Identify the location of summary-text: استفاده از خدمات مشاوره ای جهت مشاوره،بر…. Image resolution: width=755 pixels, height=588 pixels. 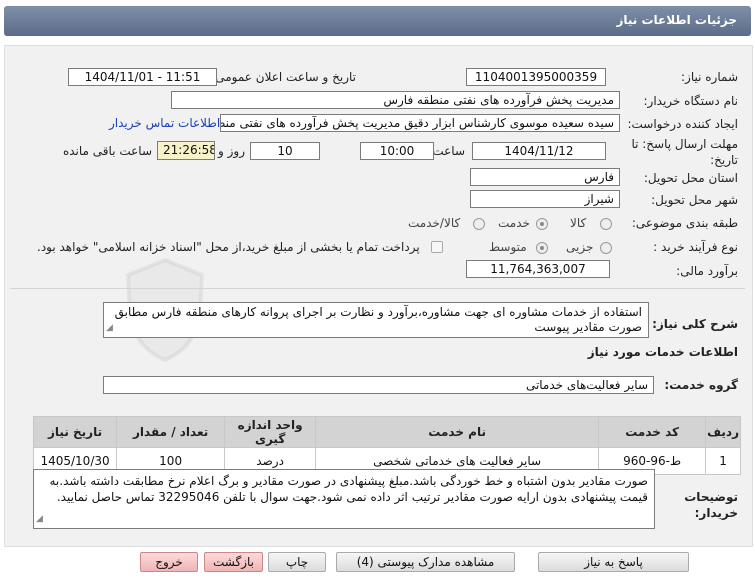
(378, 319).